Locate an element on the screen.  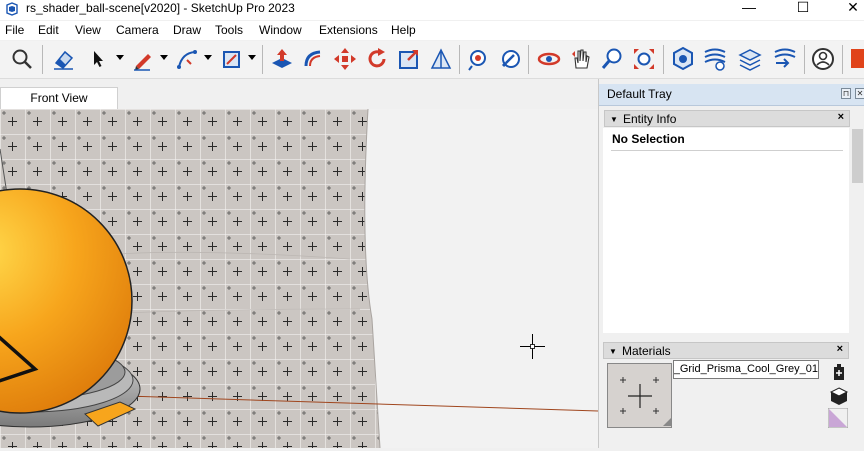
scale-icon is located at coordinates (409, 59).